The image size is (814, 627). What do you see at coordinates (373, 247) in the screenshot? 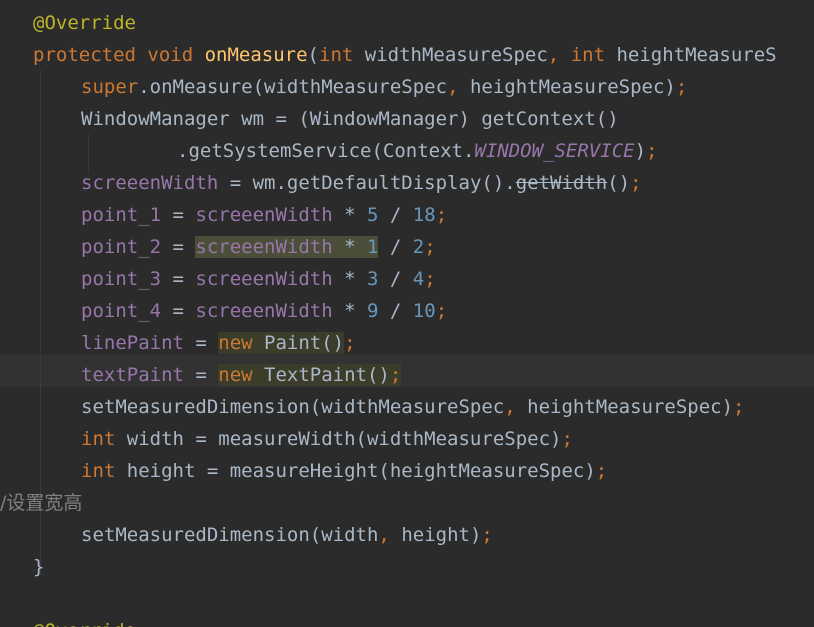
I see `code-token: 1` at bounding box center [373, 247].